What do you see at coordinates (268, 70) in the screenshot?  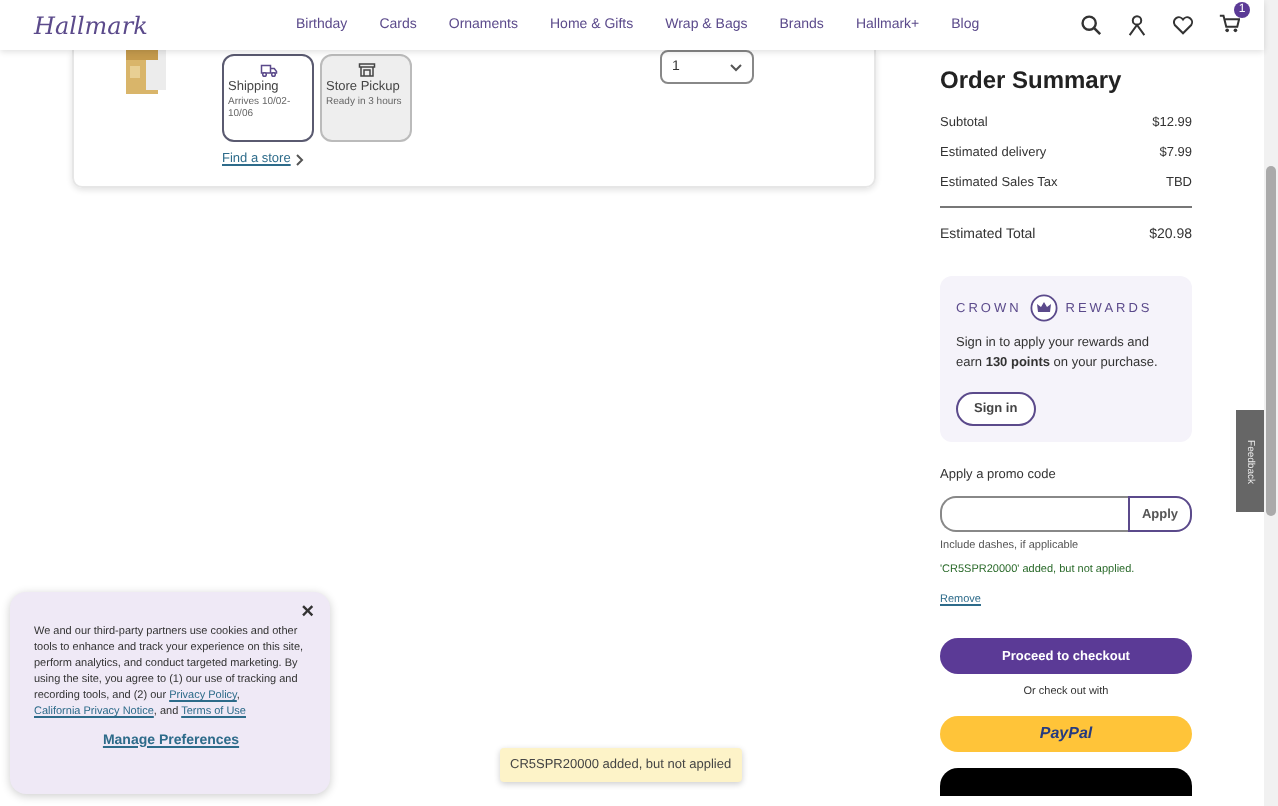 I see `truck-icon` at bounding box center [268, 70].